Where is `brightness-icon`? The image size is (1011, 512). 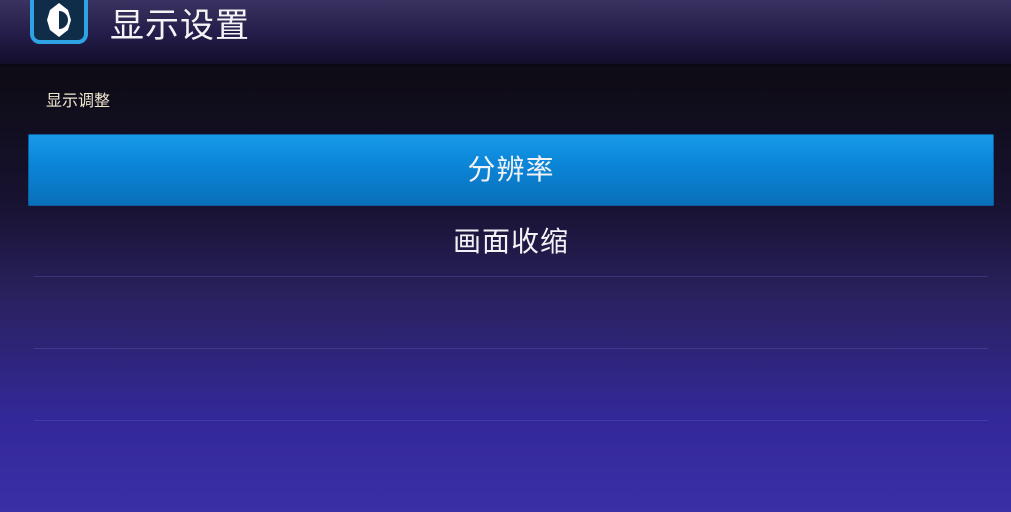
brightness-icon is located at coordinates (59, 20).